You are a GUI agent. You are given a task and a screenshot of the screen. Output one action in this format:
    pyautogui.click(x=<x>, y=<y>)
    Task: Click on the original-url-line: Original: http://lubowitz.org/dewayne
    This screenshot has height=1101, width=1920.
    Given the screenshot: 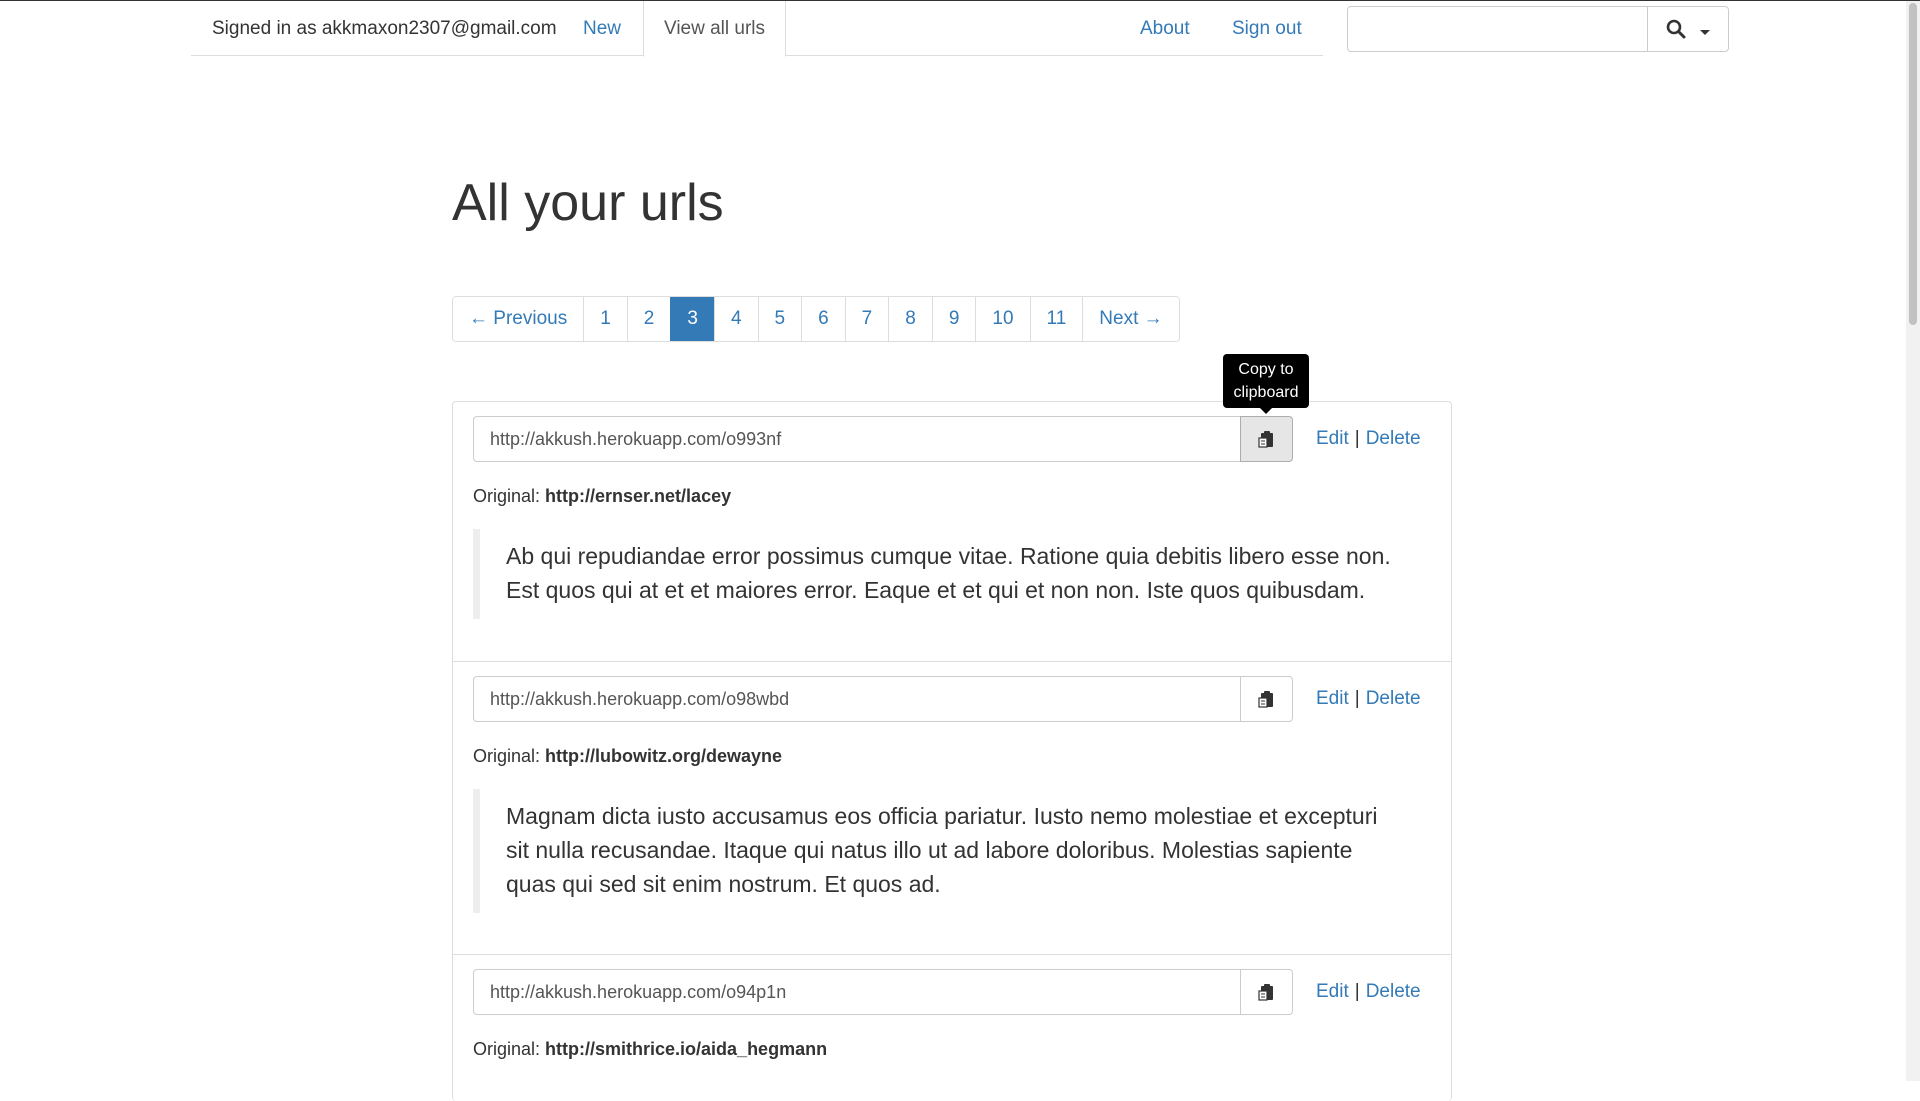 What is the action you would take?
    pyautogui.click(x=627, y=756)
    